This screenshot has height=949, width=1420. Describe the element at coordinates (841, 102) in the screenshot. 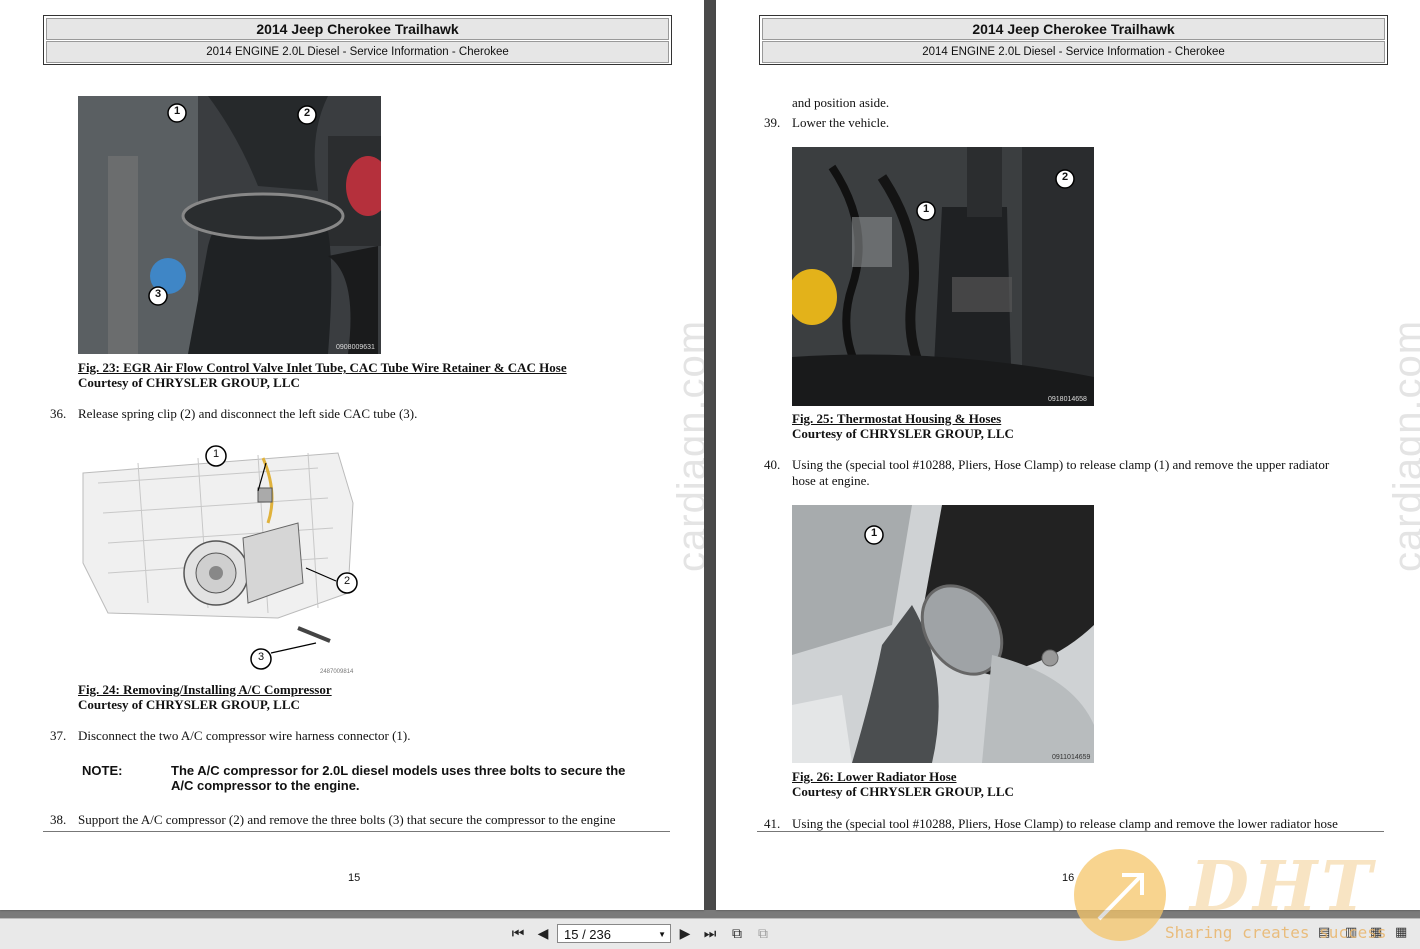

I see `step-continuation: and position aside.` at that location.